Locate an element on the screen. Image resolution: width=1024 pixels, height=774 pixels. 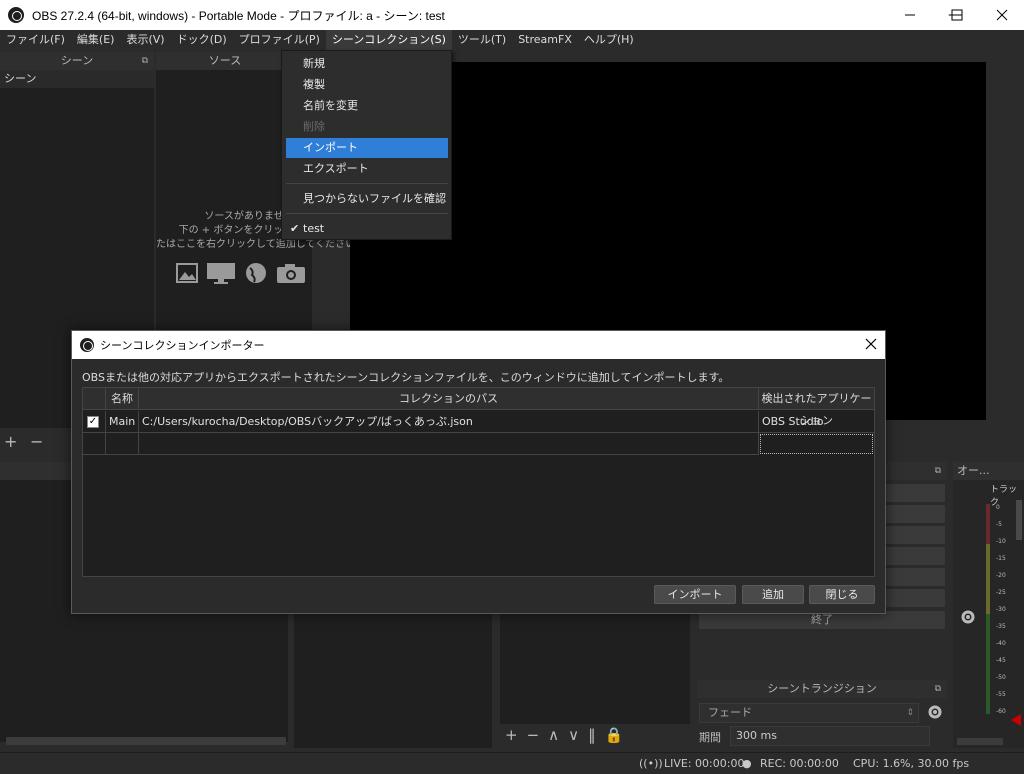
add-scene-button: + is located at coordinates (10, 441).